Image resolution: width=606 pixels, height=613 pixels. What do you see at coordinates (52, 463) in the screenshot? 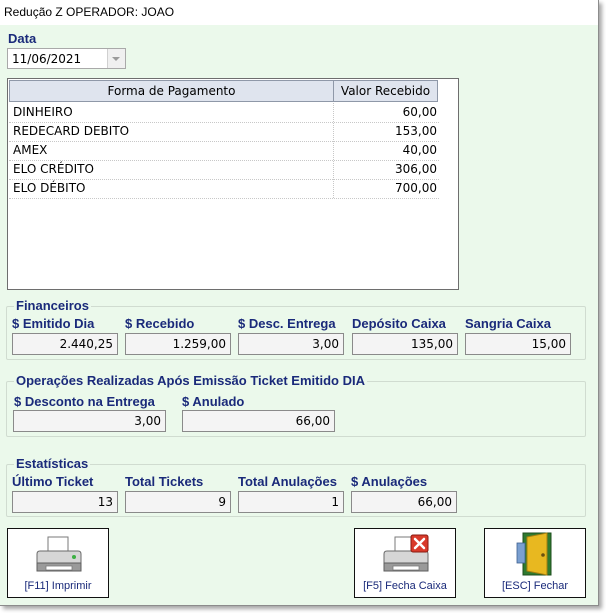
I see `estatisticas-title: Estatísticas` at bounding box center [52, 463].